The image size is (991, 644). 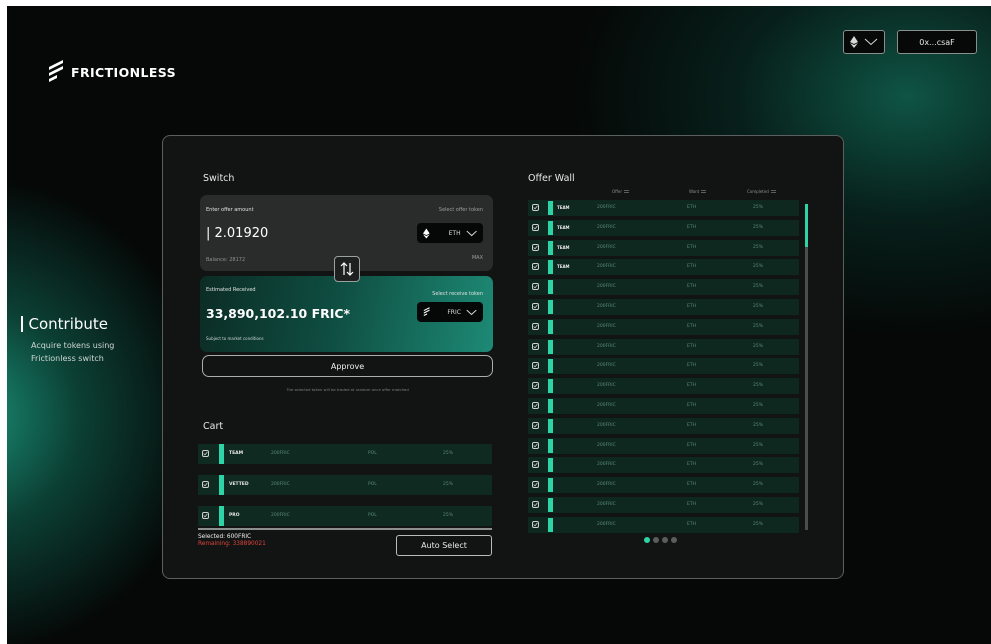 What do you see at coordinates (225, 537) in the screenshot?
I see `cart-selected: Selected: 600FRIC` at bounding box center [225, 537].